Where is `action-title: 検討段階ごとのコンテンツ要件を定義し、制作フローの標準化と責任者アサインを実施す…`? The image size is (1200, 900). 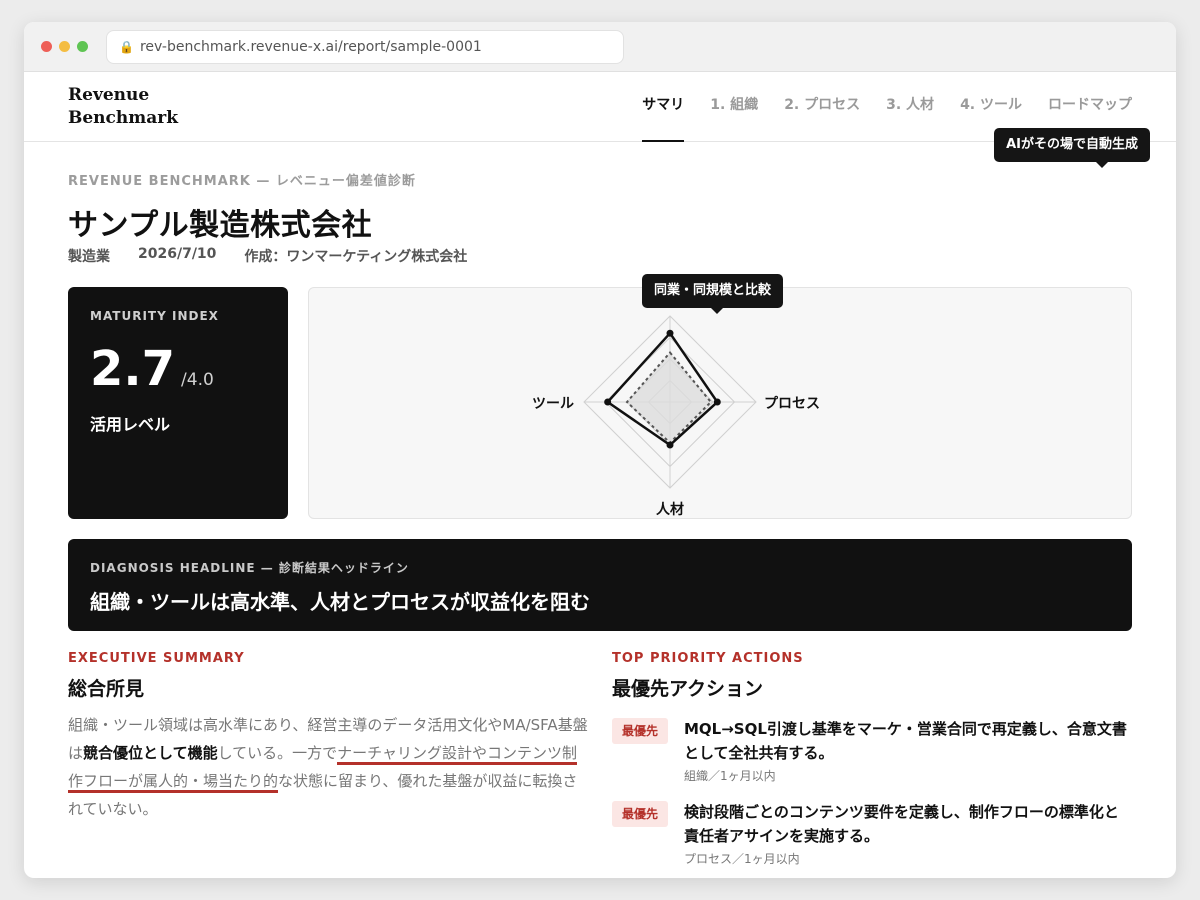
action-title: 検討段階ごとのコンテンツ要件を定義し、制作フローの標準化と責任者アサインを実施す… is located at coordinates (901, 824).